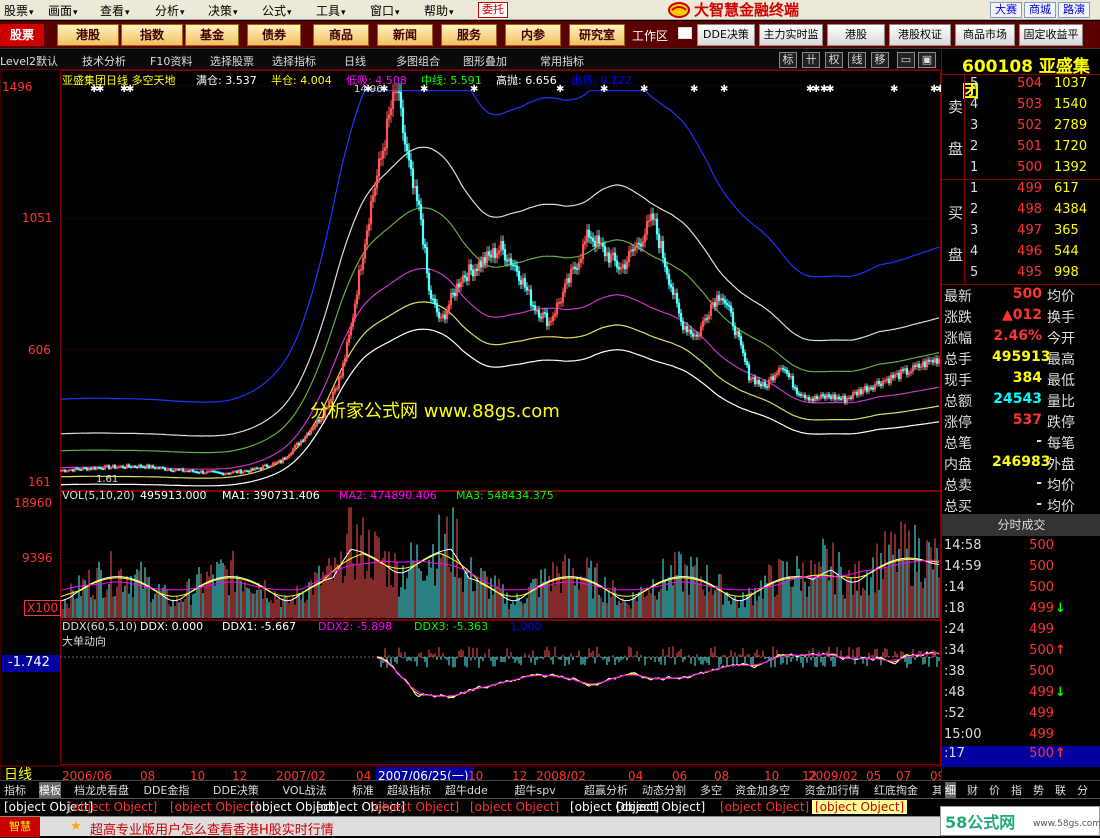  Describe the element at coordinates (1061, 486) in the screenshot. I see `quote-label-2: 均价` at that location.